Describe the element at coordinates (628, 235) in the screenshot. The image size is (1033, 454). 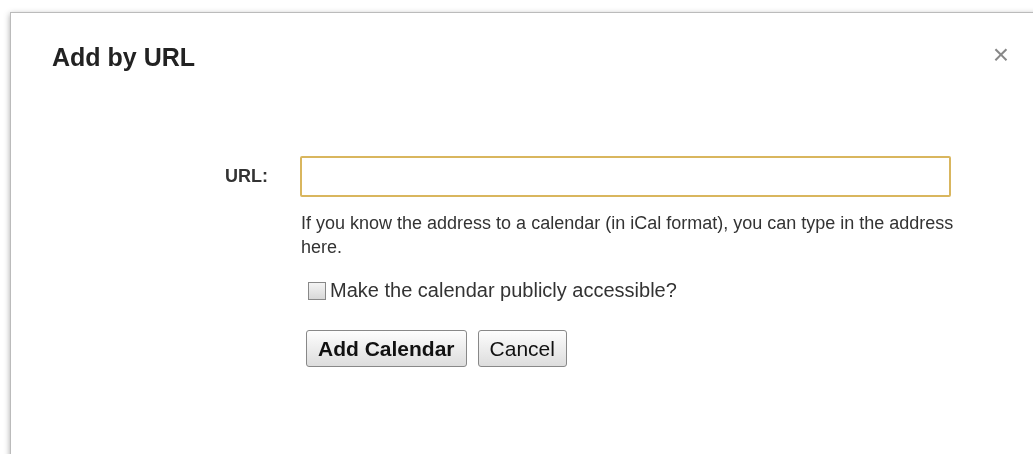
I see `help-text: If you know the address to a calendar (in iCal format), you can type in the address here.` at that location.